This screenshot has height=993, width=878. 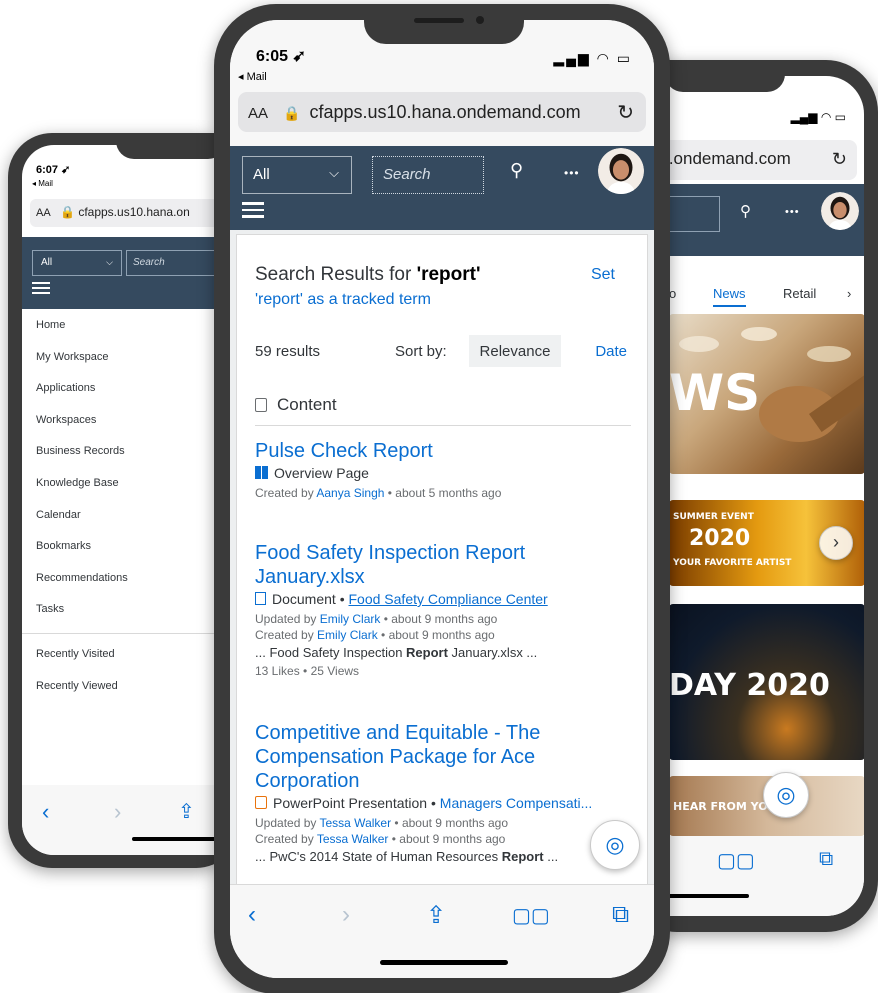 What do you see at coordinates (818, 117) in the screenshot?
I see `status-icons: ▂▄▆ ◠ ▭` at bounding box center [818, 117].